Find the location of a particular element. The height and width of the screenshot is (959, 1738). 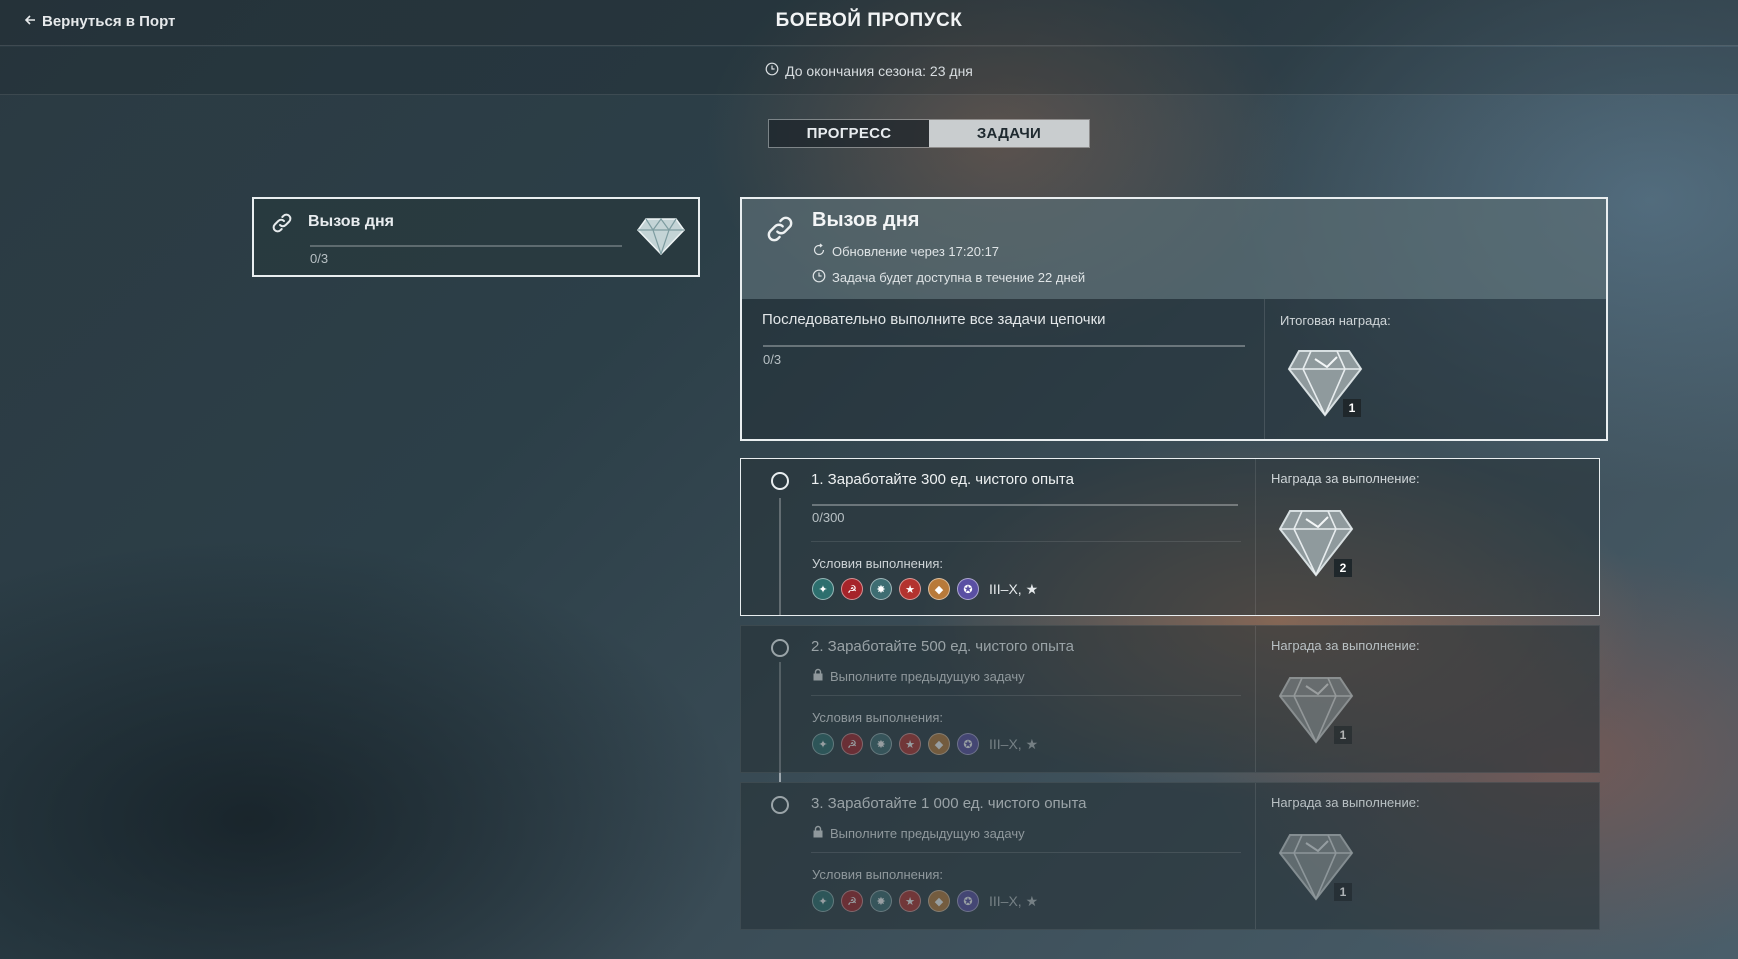

page-title: БОЕВОЙ ПРОПУСК is located at coordinates (869, 20).